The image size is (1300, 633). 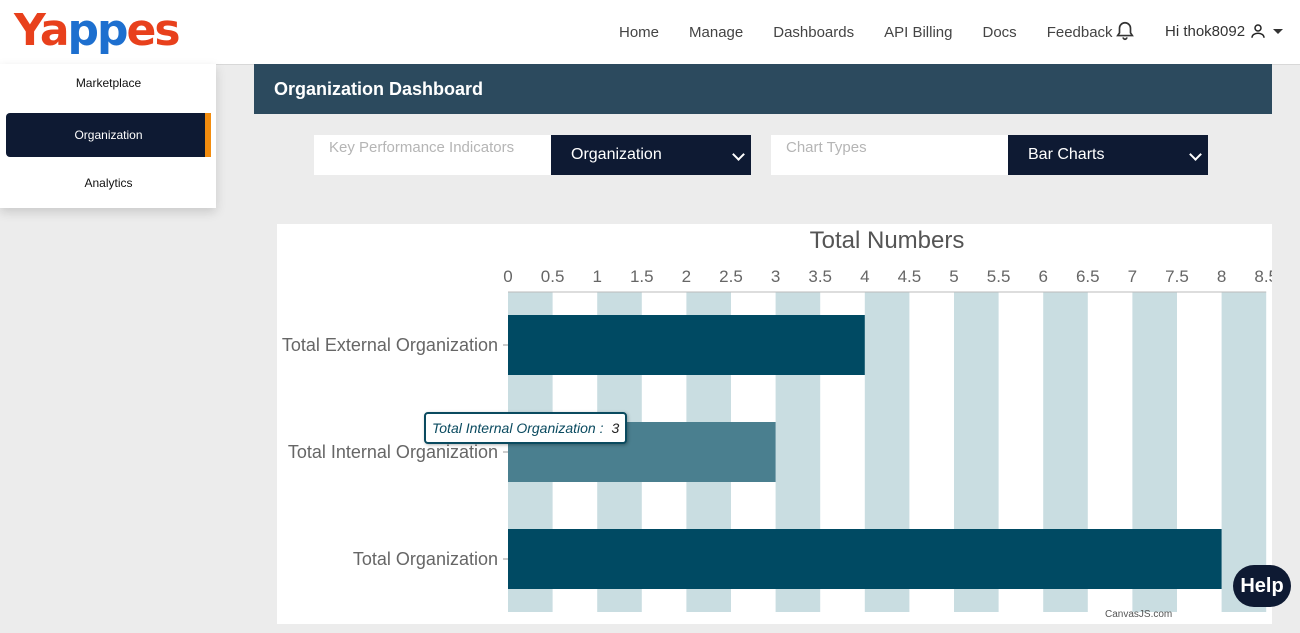 I want to click on nav-docs-link: Docs, so click(x=1000, y=32).